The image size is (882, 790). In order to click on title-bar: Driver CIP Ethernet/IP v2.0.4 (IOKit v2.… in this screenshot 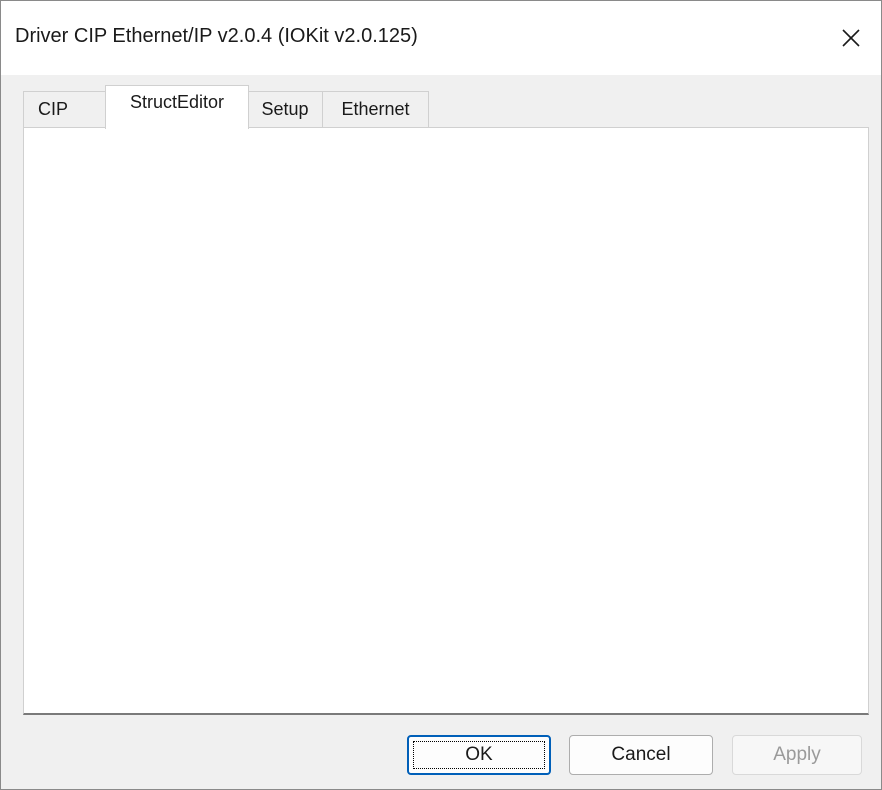, I will do `click(441, 38)`.